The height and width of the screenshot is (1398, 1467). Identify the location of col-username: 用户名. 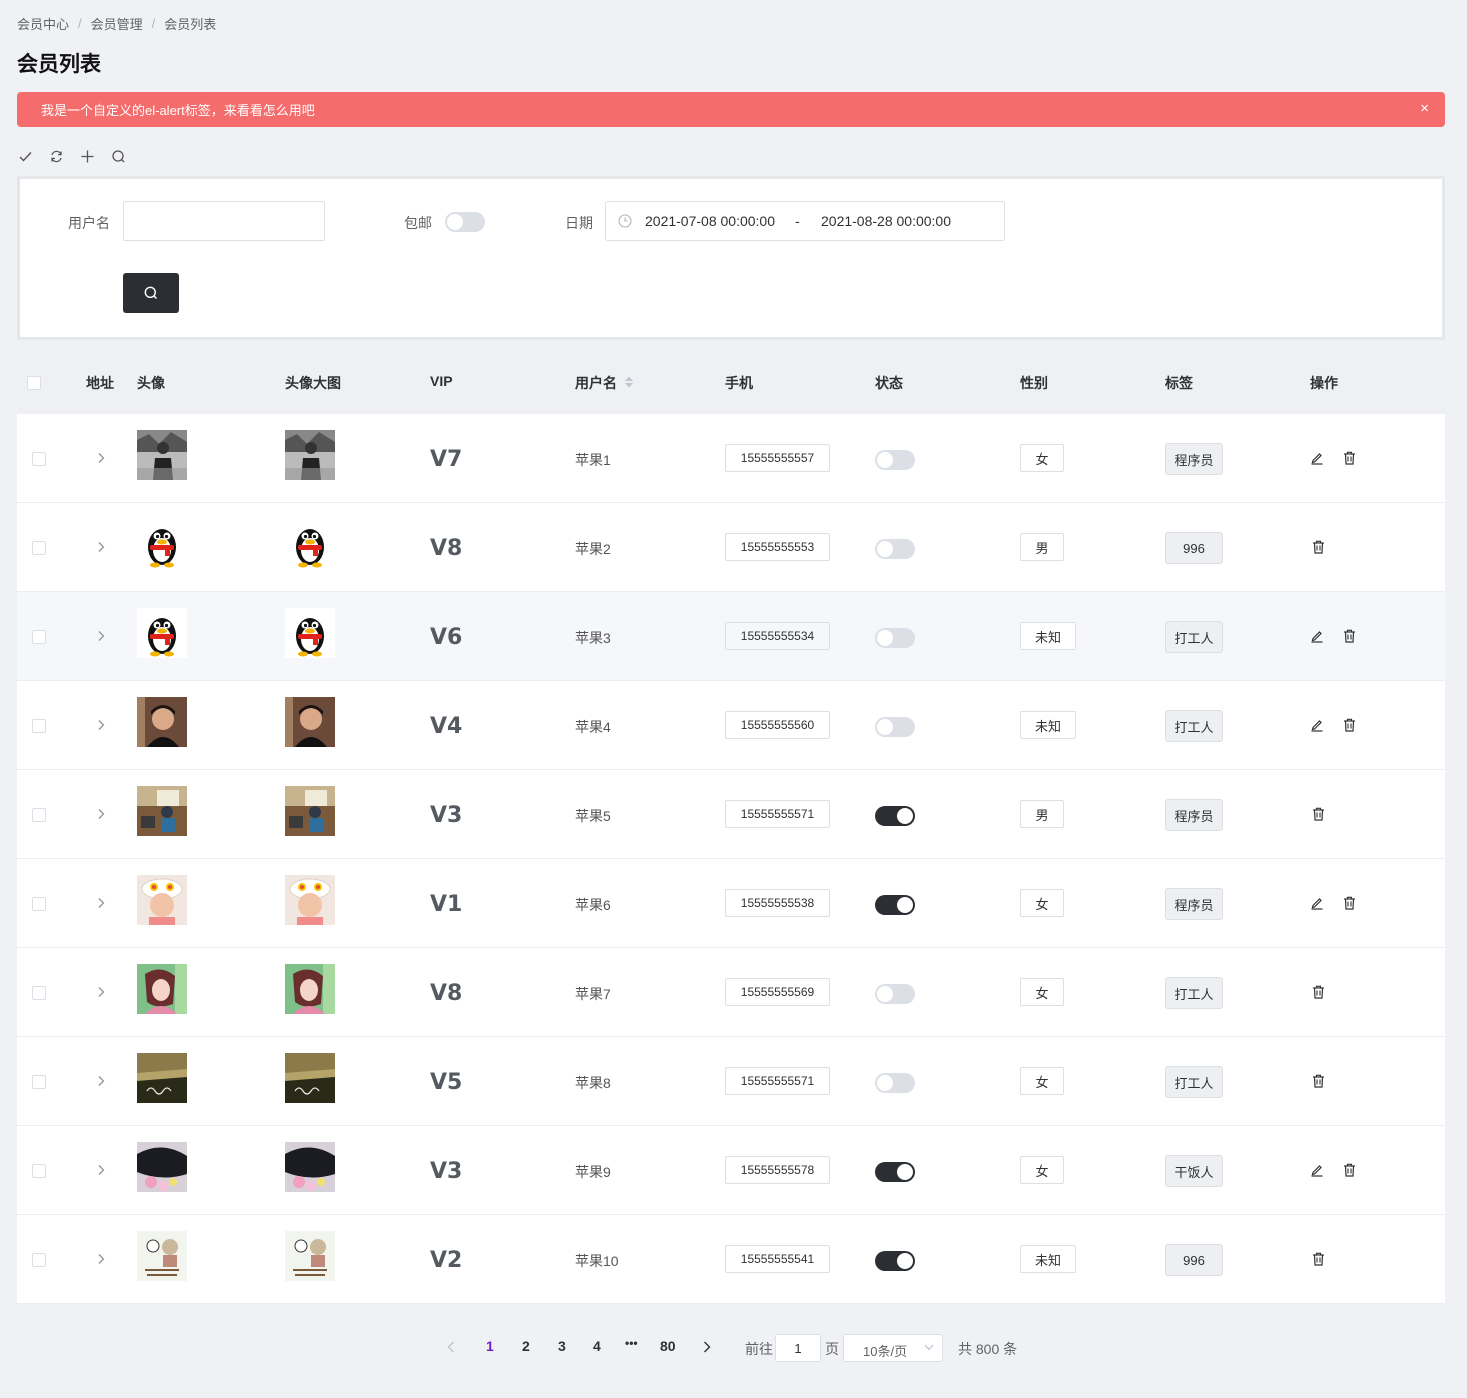
(596, 383).